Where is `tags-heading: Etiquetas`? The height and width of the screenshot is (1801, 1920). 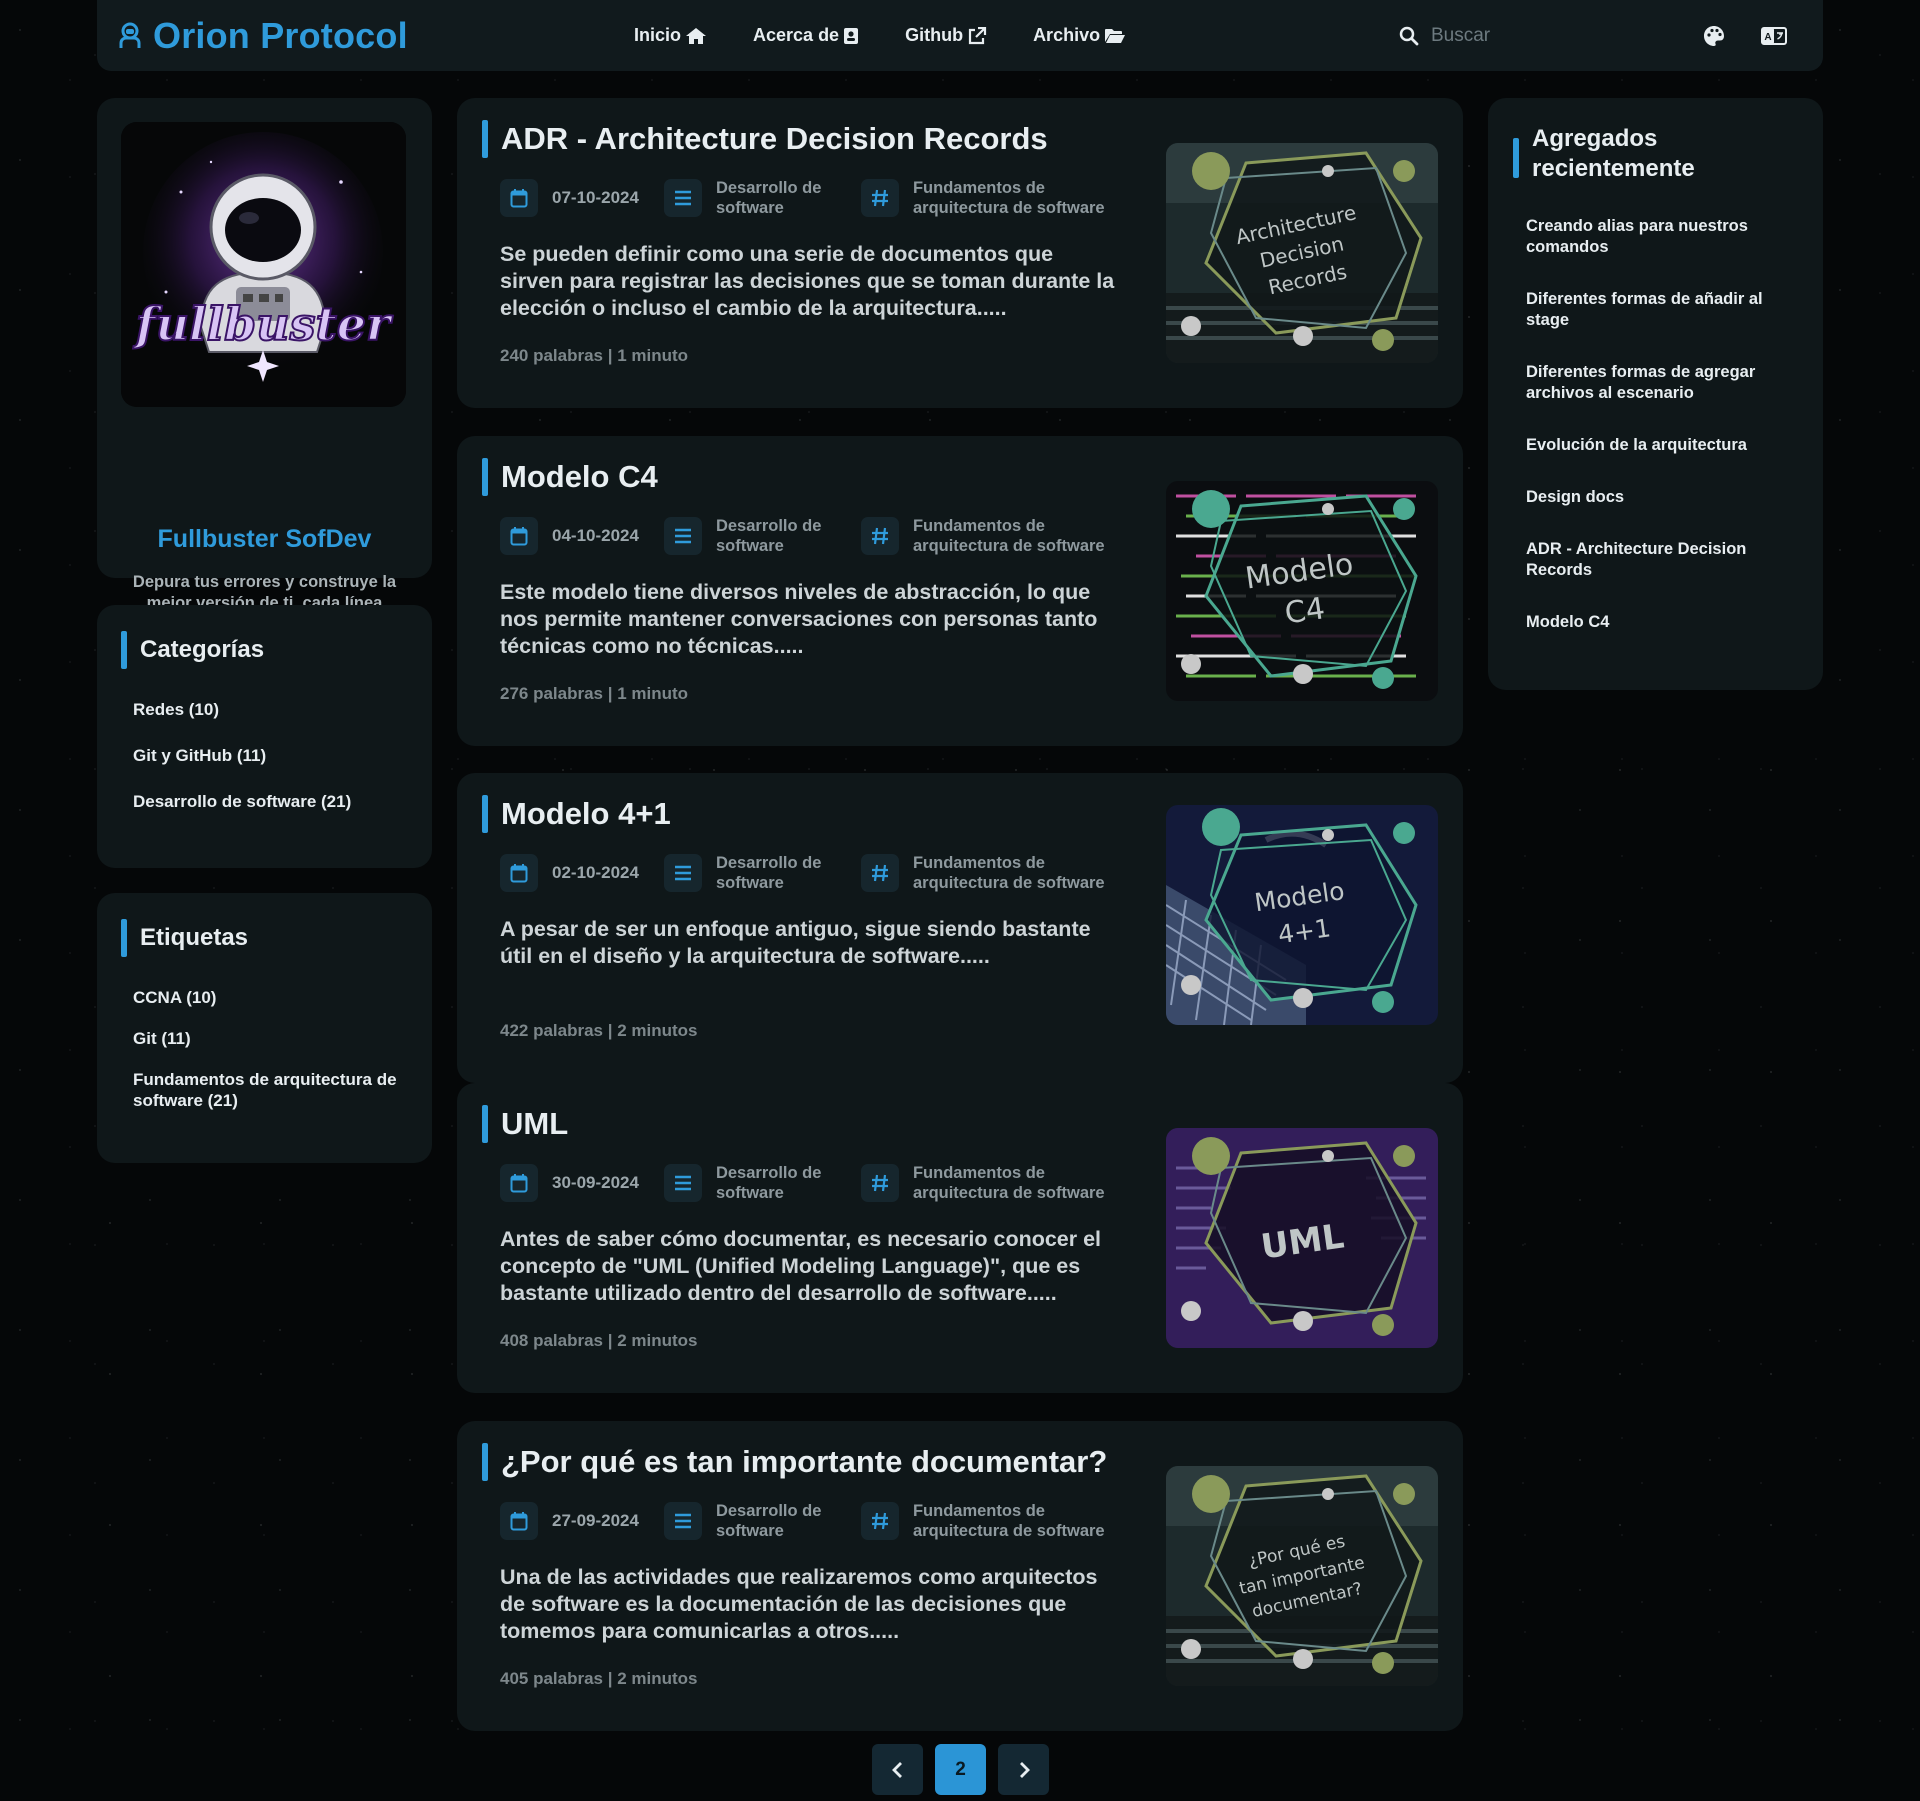
tags-heading: Etiquetas is located at coordinates (184, 938).